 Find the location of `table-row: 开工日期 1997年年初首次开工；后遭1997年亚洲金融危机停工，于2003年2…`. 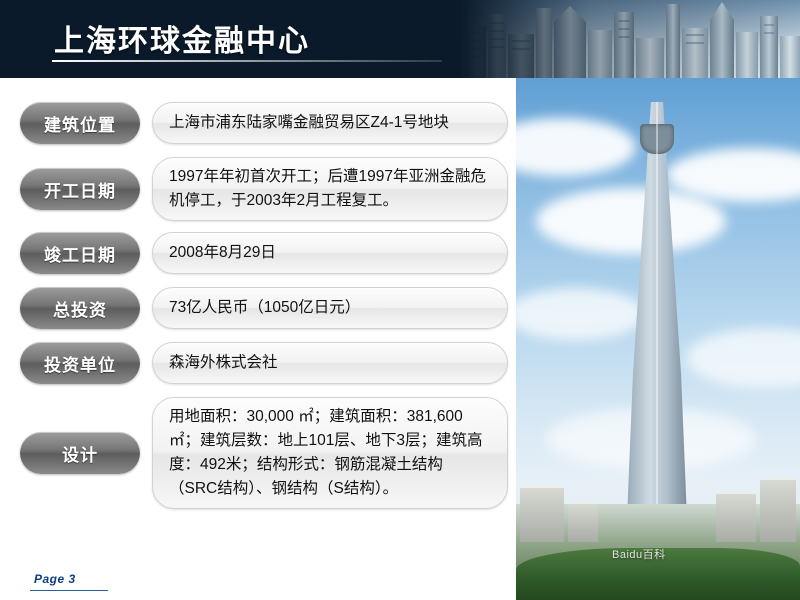

table-row: 开工日期 1997年年初首次开工；后遭1997年亚洲金融危机停工，于2003年2… is located at coordinates (264, 189).